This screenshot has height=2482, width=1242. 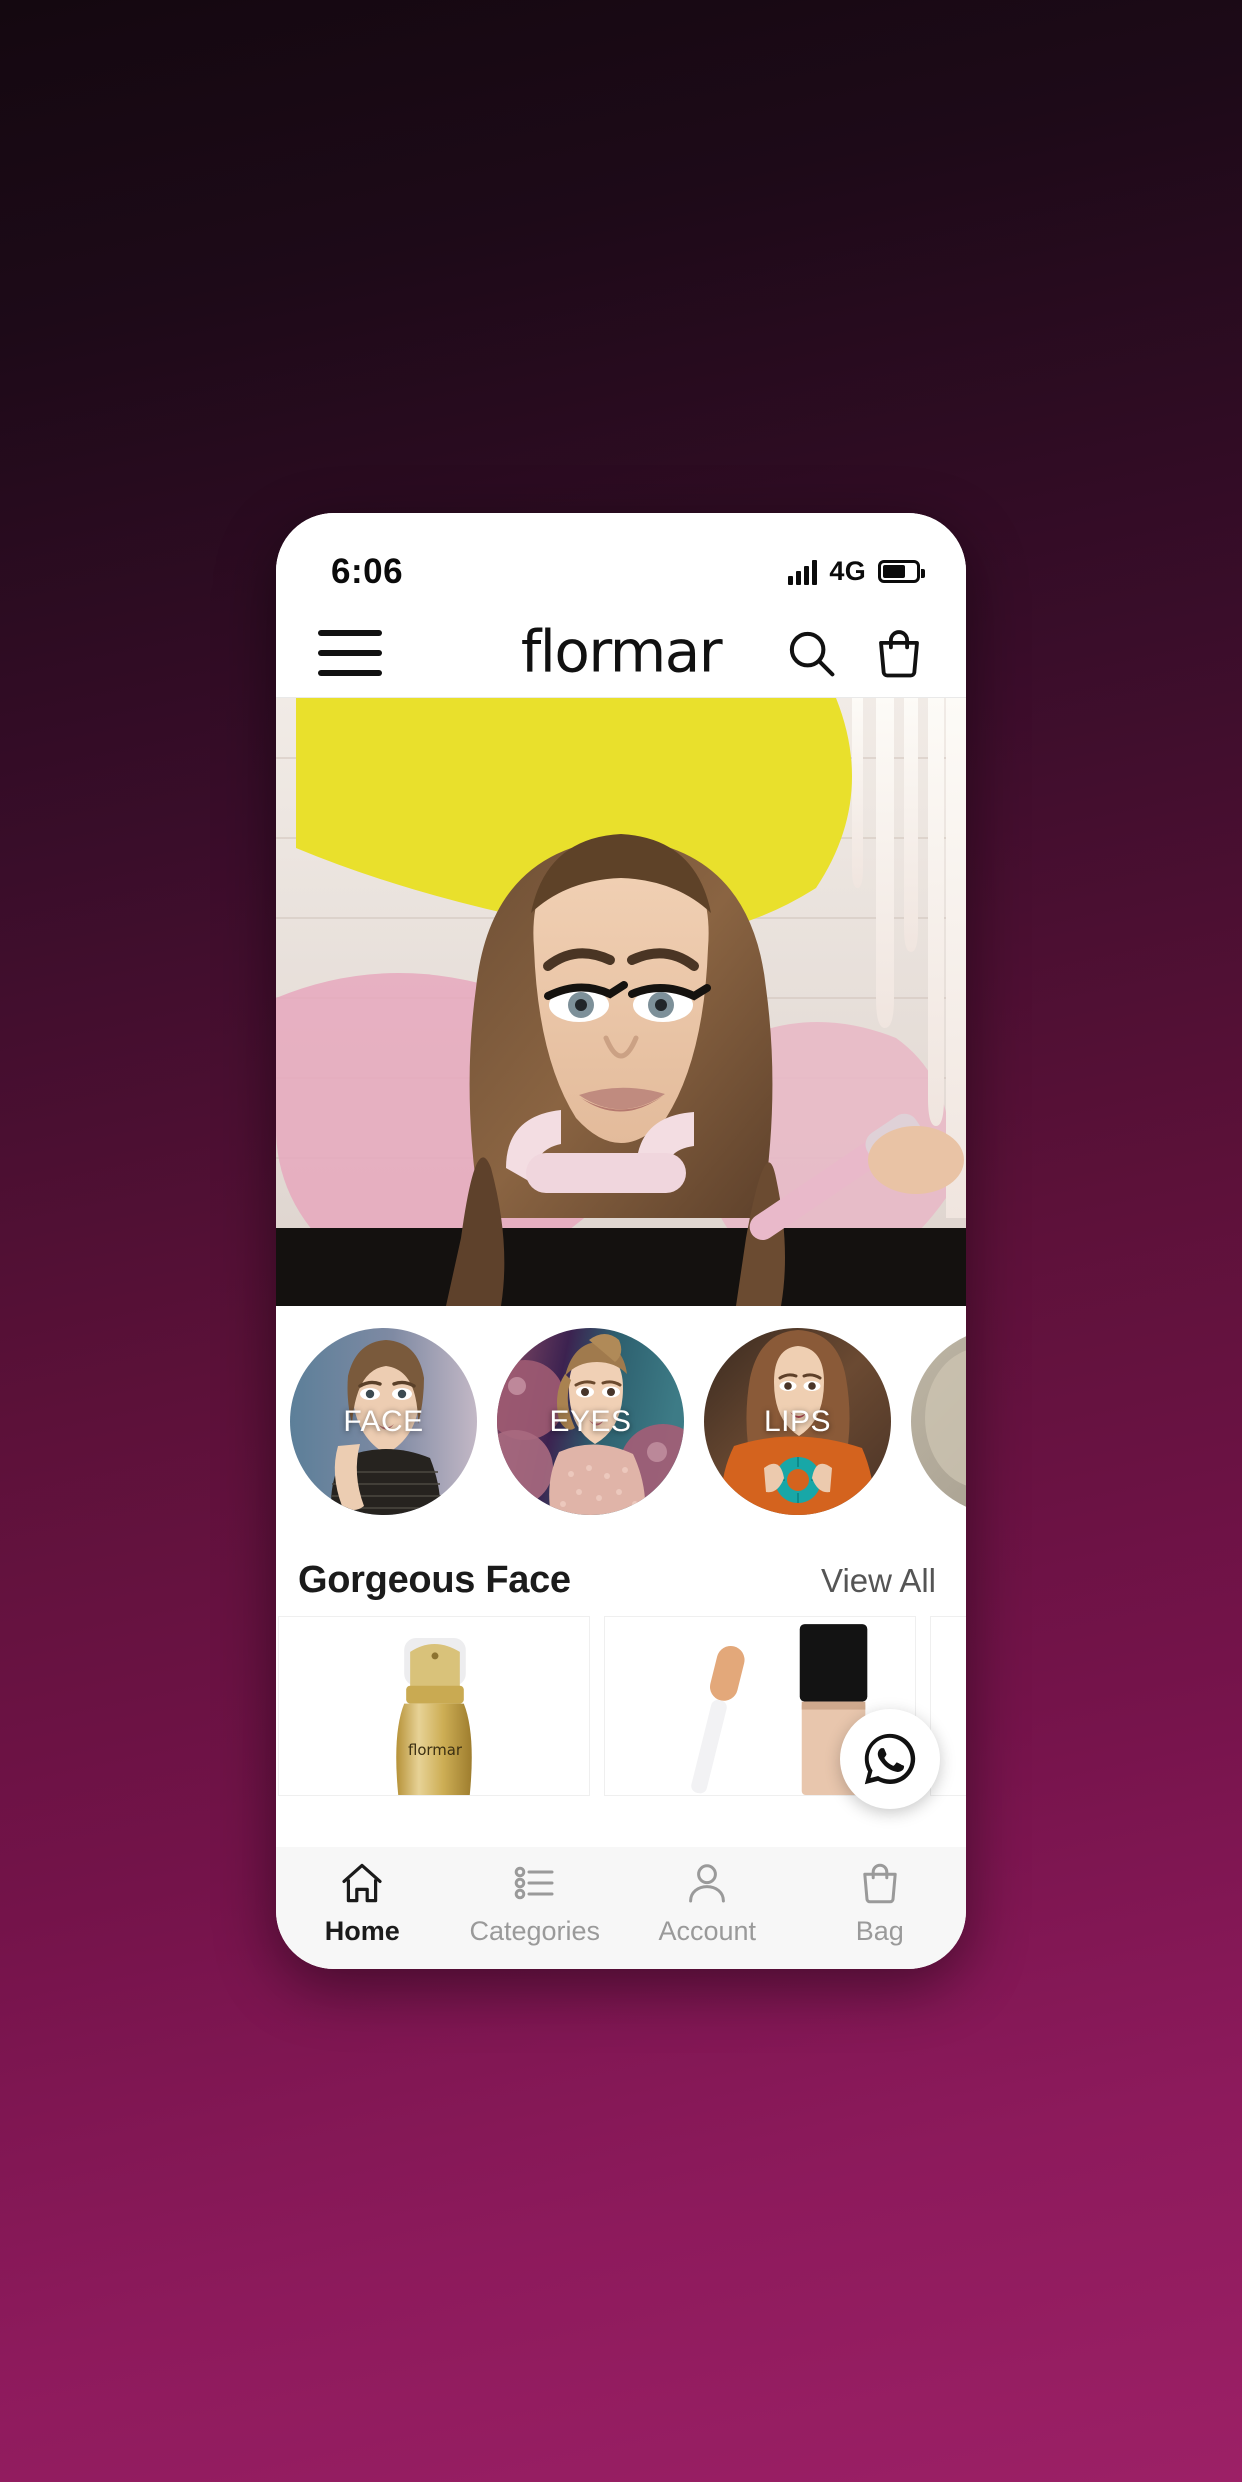 I want to click on app-header: flormar, so click(x=621, y=653).